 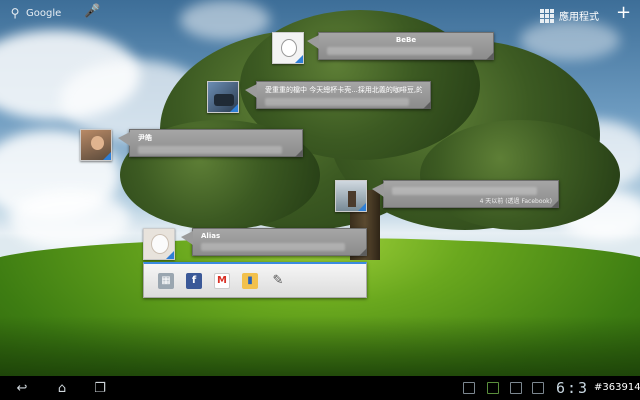 What do you see at coordinates (538, 388) in the screenshot?
I see `gmail-notification-icon` at bounding box center [538, 388].